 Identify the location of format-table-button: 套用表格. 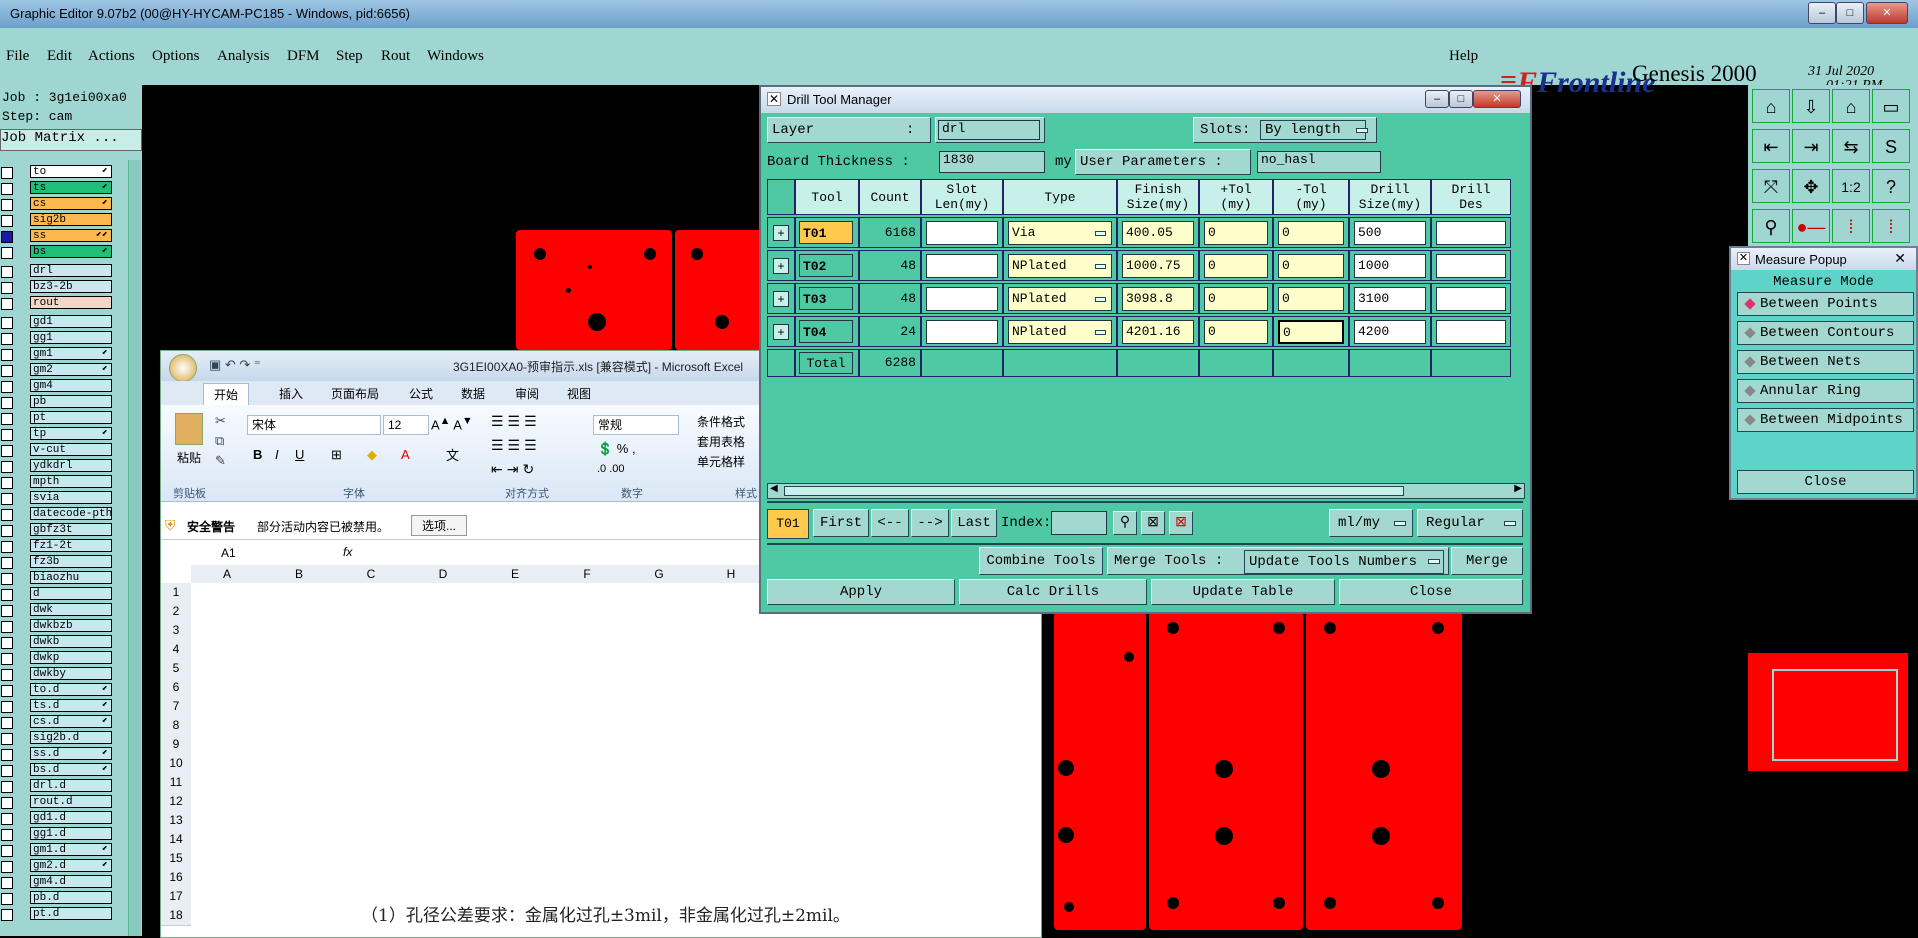
(721, 441).